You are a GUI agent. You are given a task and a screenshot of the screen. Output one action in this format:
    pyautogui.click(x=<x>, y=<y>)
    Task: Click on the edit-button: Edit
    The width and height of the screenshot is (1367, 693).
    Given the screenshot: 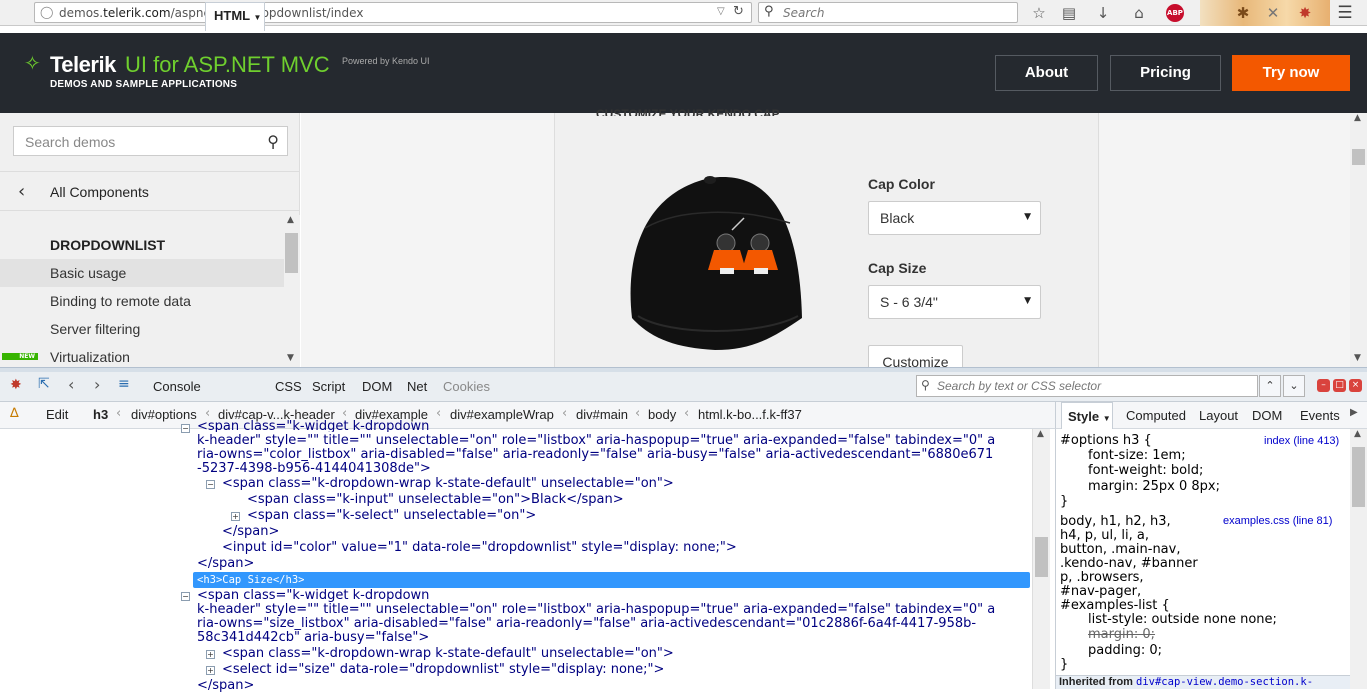 What is the action you would take?
    pyautogui.click(x=57, y=414)
    